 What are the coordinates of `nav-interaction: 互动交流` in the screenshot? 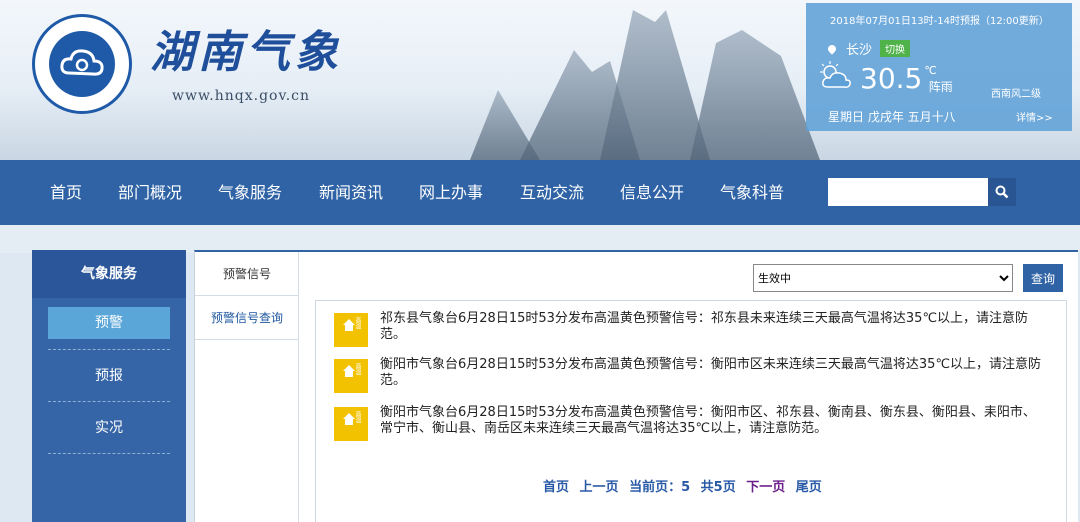 It's located at (552, 192).